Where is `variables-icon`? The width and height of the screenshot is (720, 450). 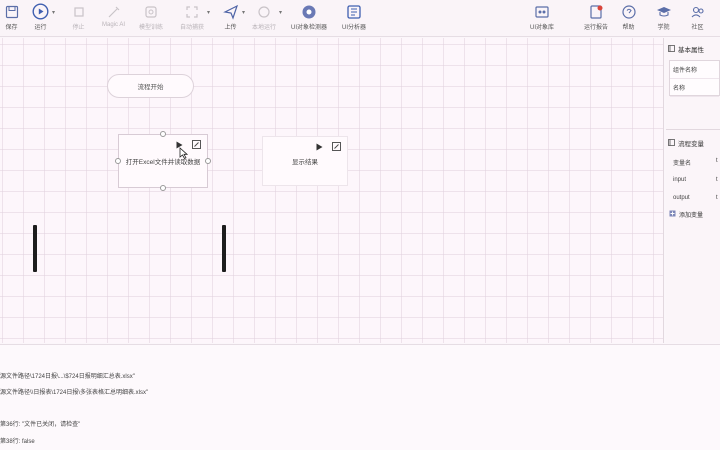
variables-icon is located at coordinates (671, 143).